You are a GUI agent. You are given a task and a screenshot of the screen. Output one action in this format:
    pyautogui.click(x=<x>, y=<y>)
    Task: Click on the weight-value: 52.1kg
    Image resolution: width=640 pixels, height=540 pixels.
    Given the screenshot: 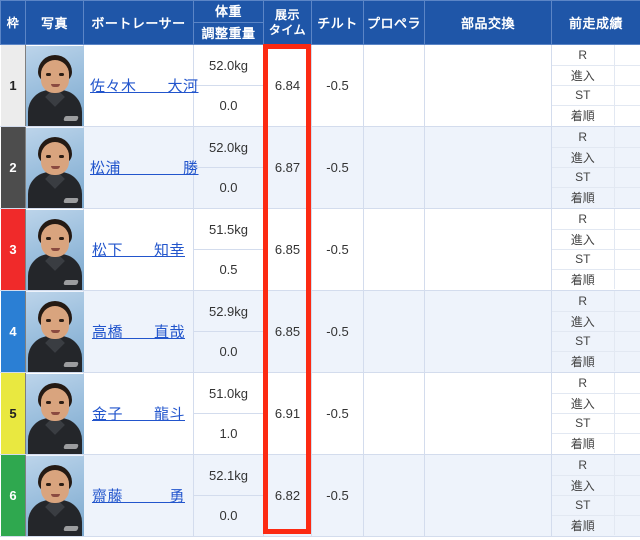 What is the action you would take?
    pyautogui.click(x=228, y=476)
    